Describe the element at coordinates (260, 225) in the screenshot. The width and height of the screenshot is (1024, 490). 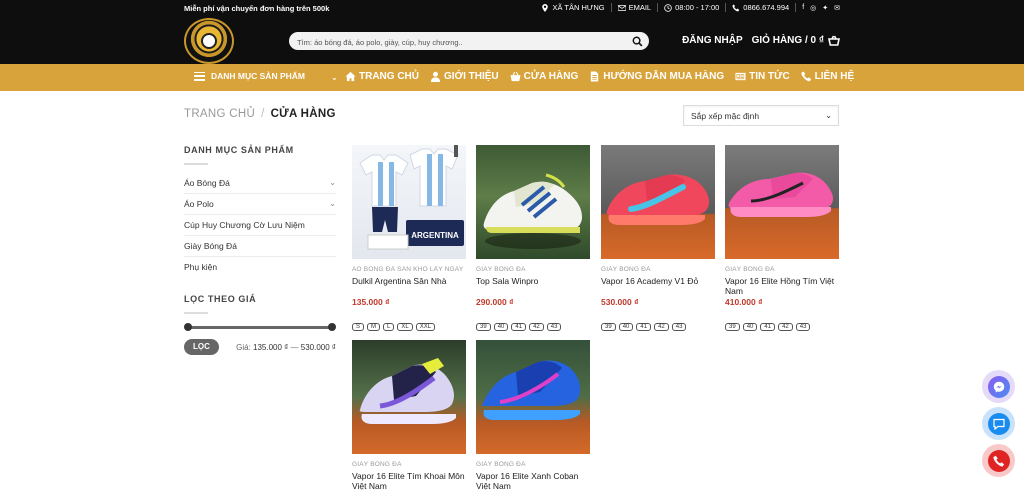
I see `category-item: Cúp Huy Chương Cờ Lưu Niệm` at that location.